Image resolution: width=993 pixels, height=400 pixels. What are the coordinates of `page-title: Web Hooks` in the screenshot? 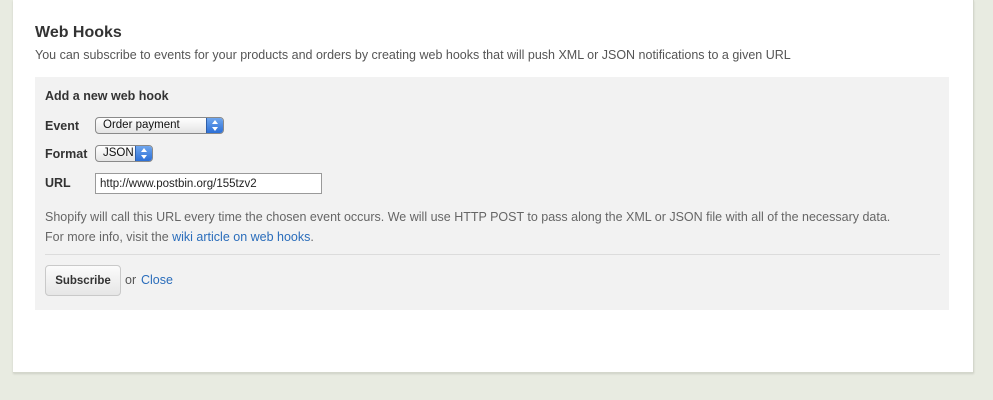 It's located at (78, 32).